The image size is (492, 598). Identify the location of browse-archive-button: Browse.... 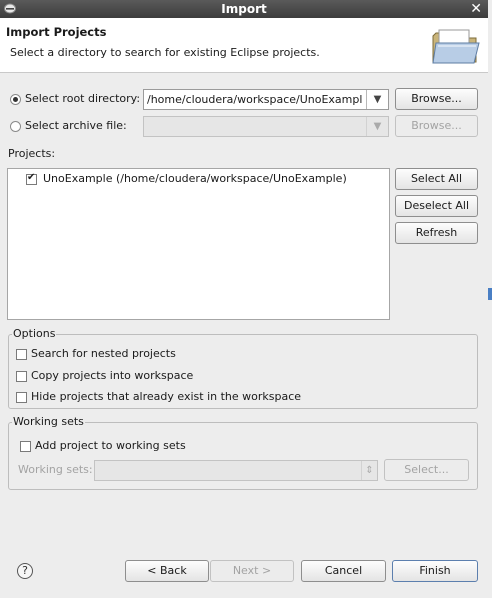
(436, 126).